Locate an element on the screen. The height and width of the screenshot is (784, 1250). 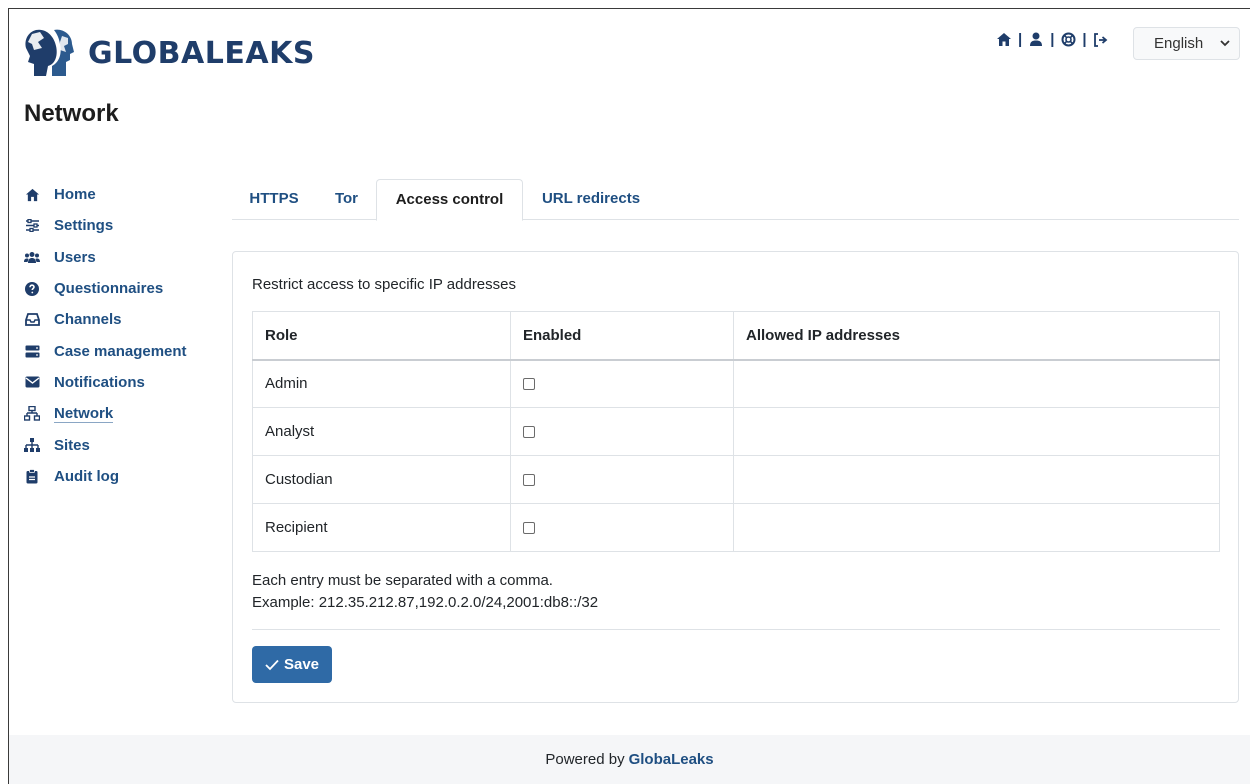
top-nav-icons: | | | is located at coordinates (1052, 39).